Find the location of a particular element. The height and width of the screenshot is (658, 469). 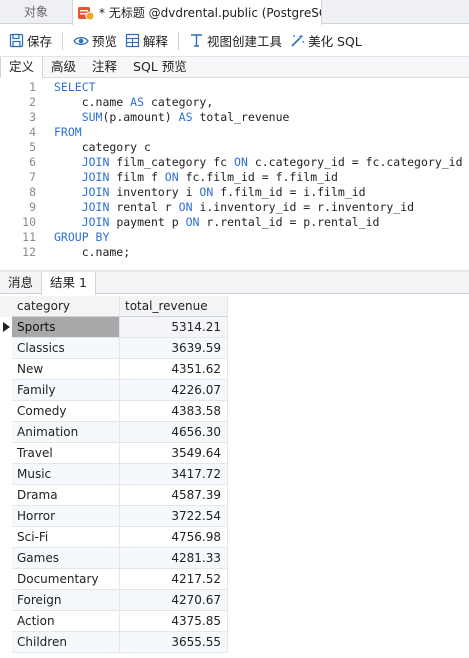

table-row: Music 3417.72 is located at coordinates (114, 474).